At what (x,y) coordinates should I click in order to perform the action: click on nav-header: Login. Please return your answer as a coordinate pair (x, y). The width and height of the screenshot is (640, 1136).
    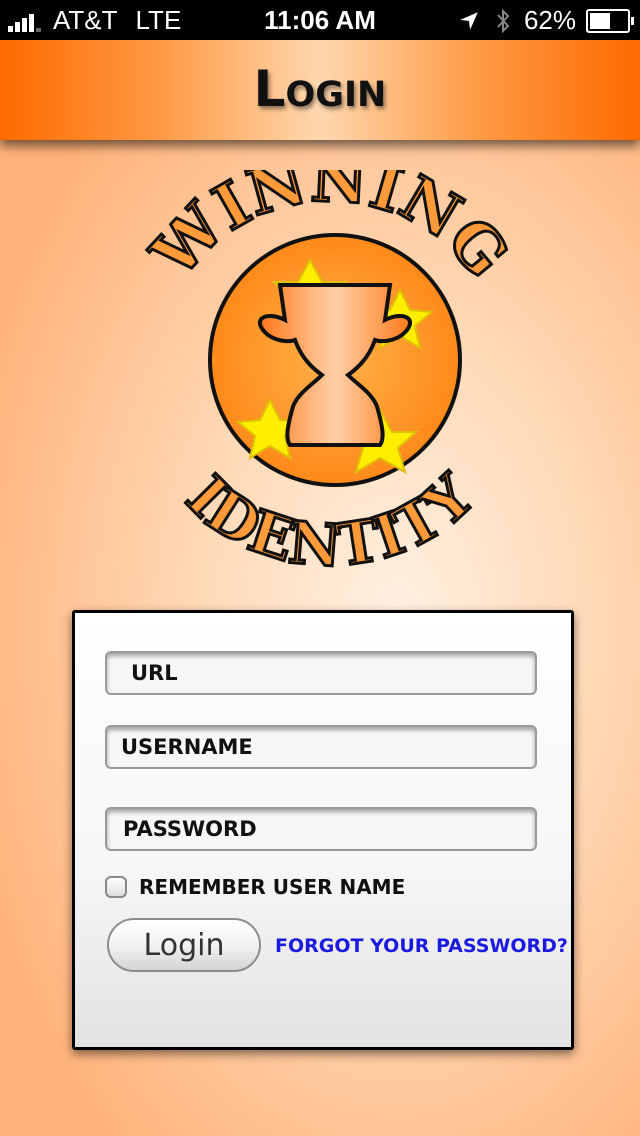
    Looking at the image, I should click on (320, 90).